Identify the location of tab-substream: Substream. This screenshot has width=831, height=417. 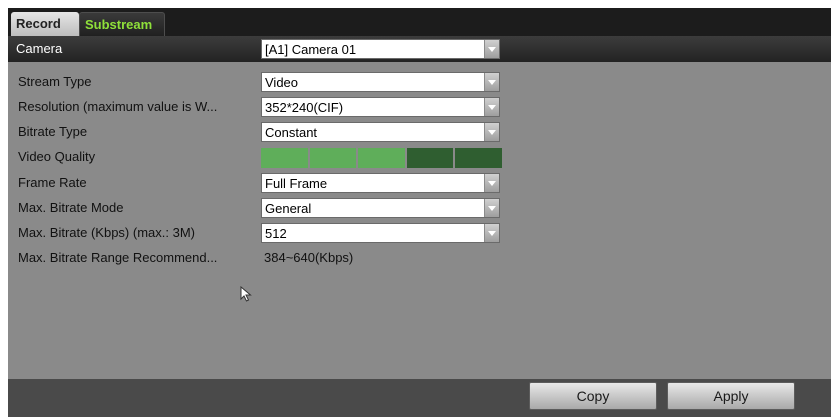
(122, 24).